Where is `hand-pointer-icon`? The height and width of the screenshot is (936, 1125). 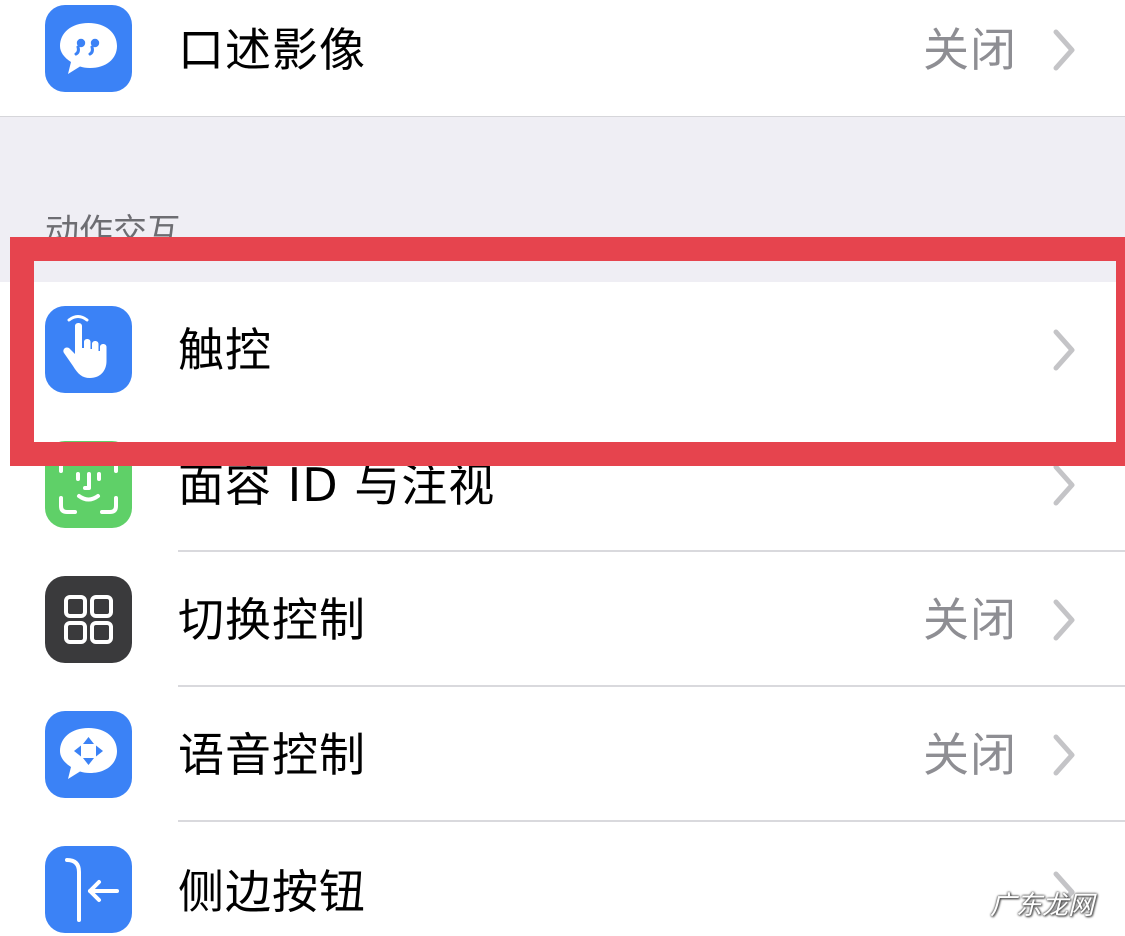 hand-pointer-icon is located at coordinates (88, 349).